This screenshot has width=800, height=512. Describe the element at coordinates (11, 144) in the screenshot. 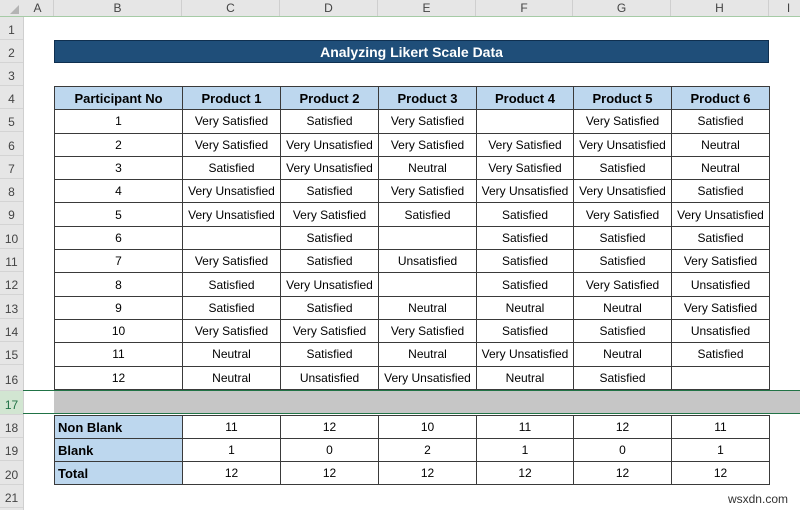

I see `row-header-6: 6` at that location.